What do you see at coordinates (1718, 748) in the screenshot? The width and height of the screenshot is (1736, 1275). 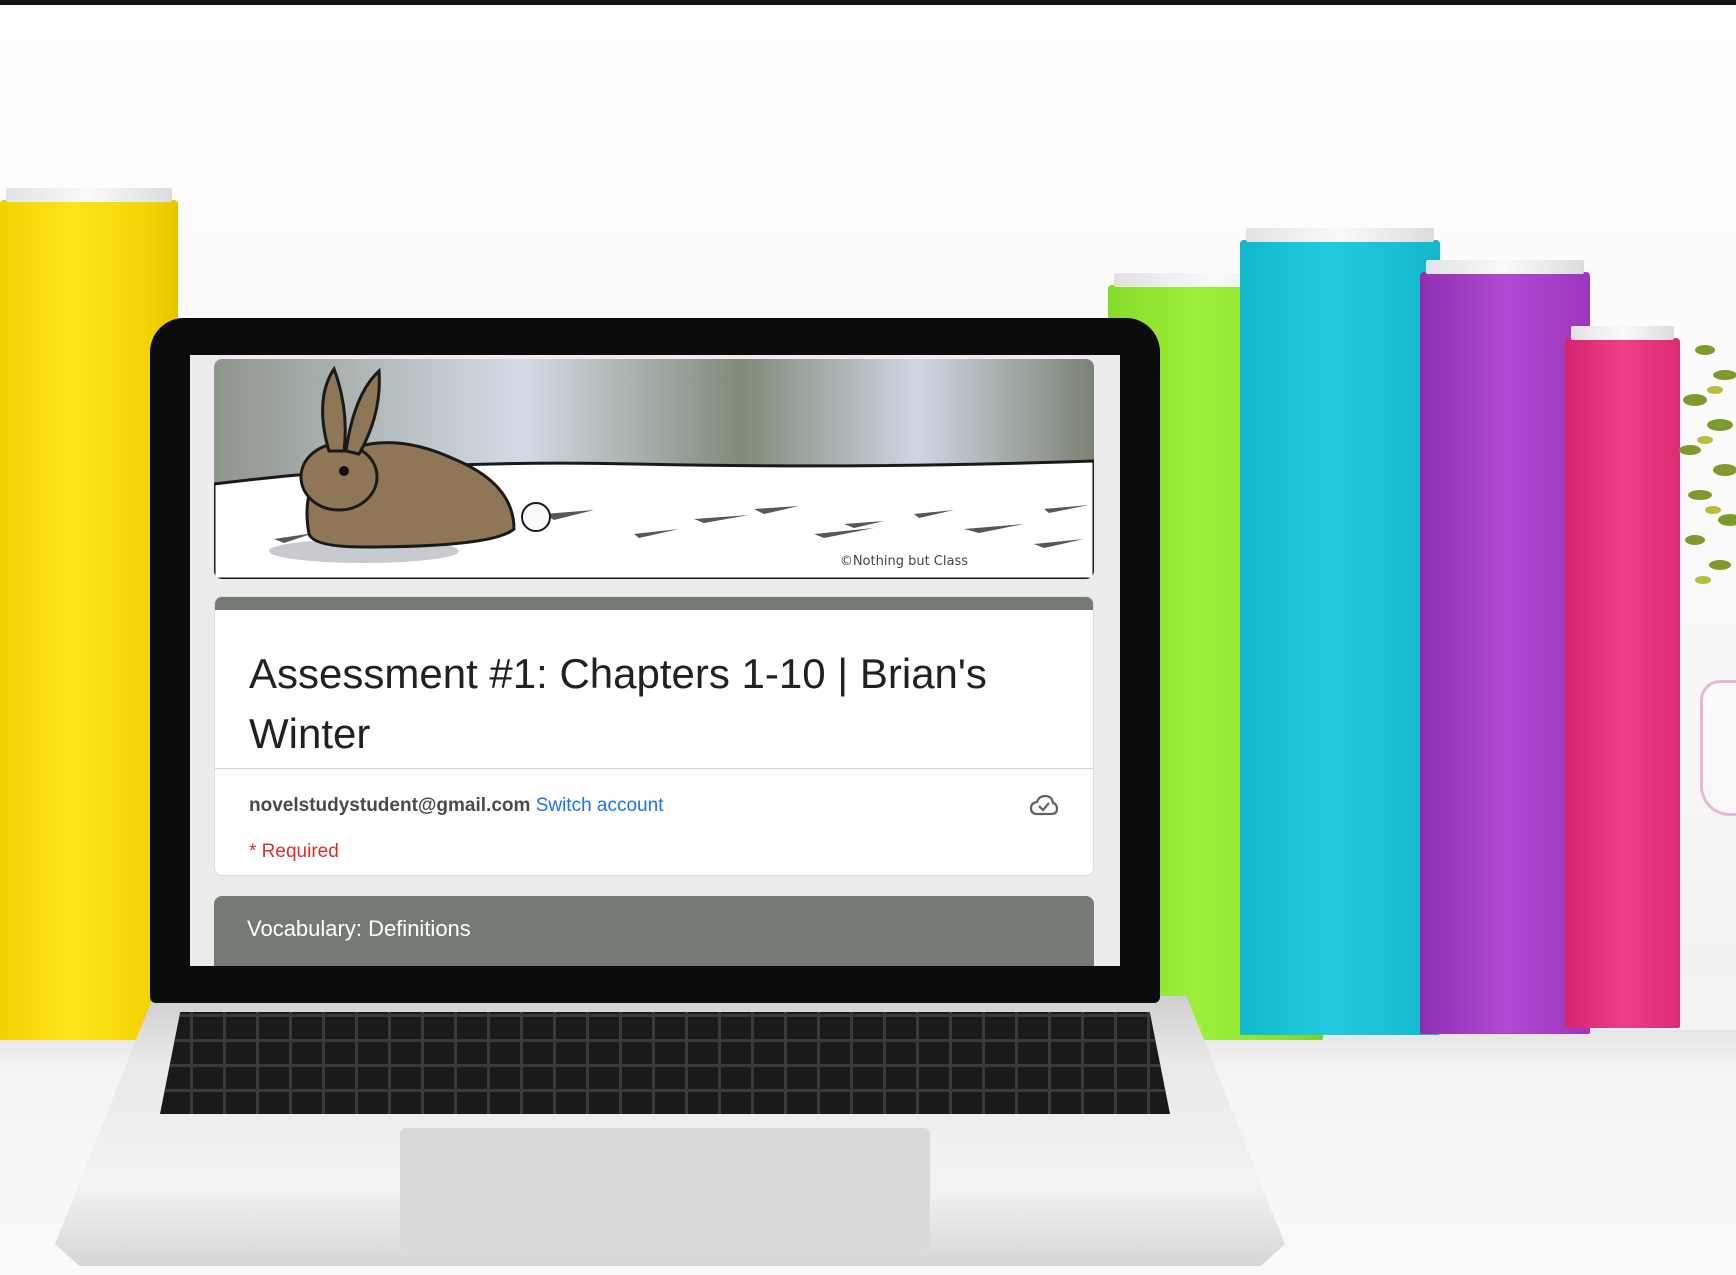 I see `plant-pot` at bounding box center [1718, 748].